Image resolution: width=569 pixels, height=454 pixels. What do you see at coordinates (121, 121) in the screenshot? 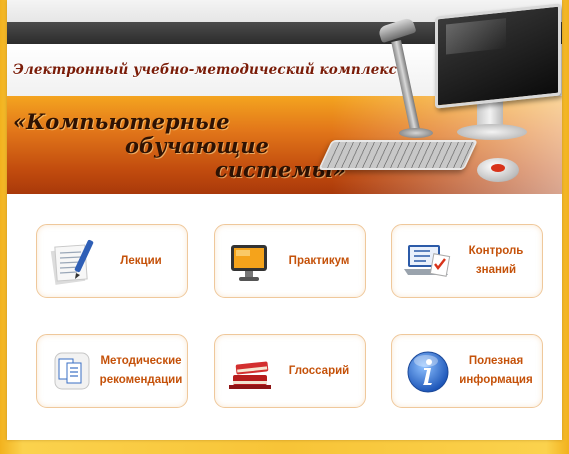
I see `title-line-1: «Компьютерные` at bounding box center [121, 121].